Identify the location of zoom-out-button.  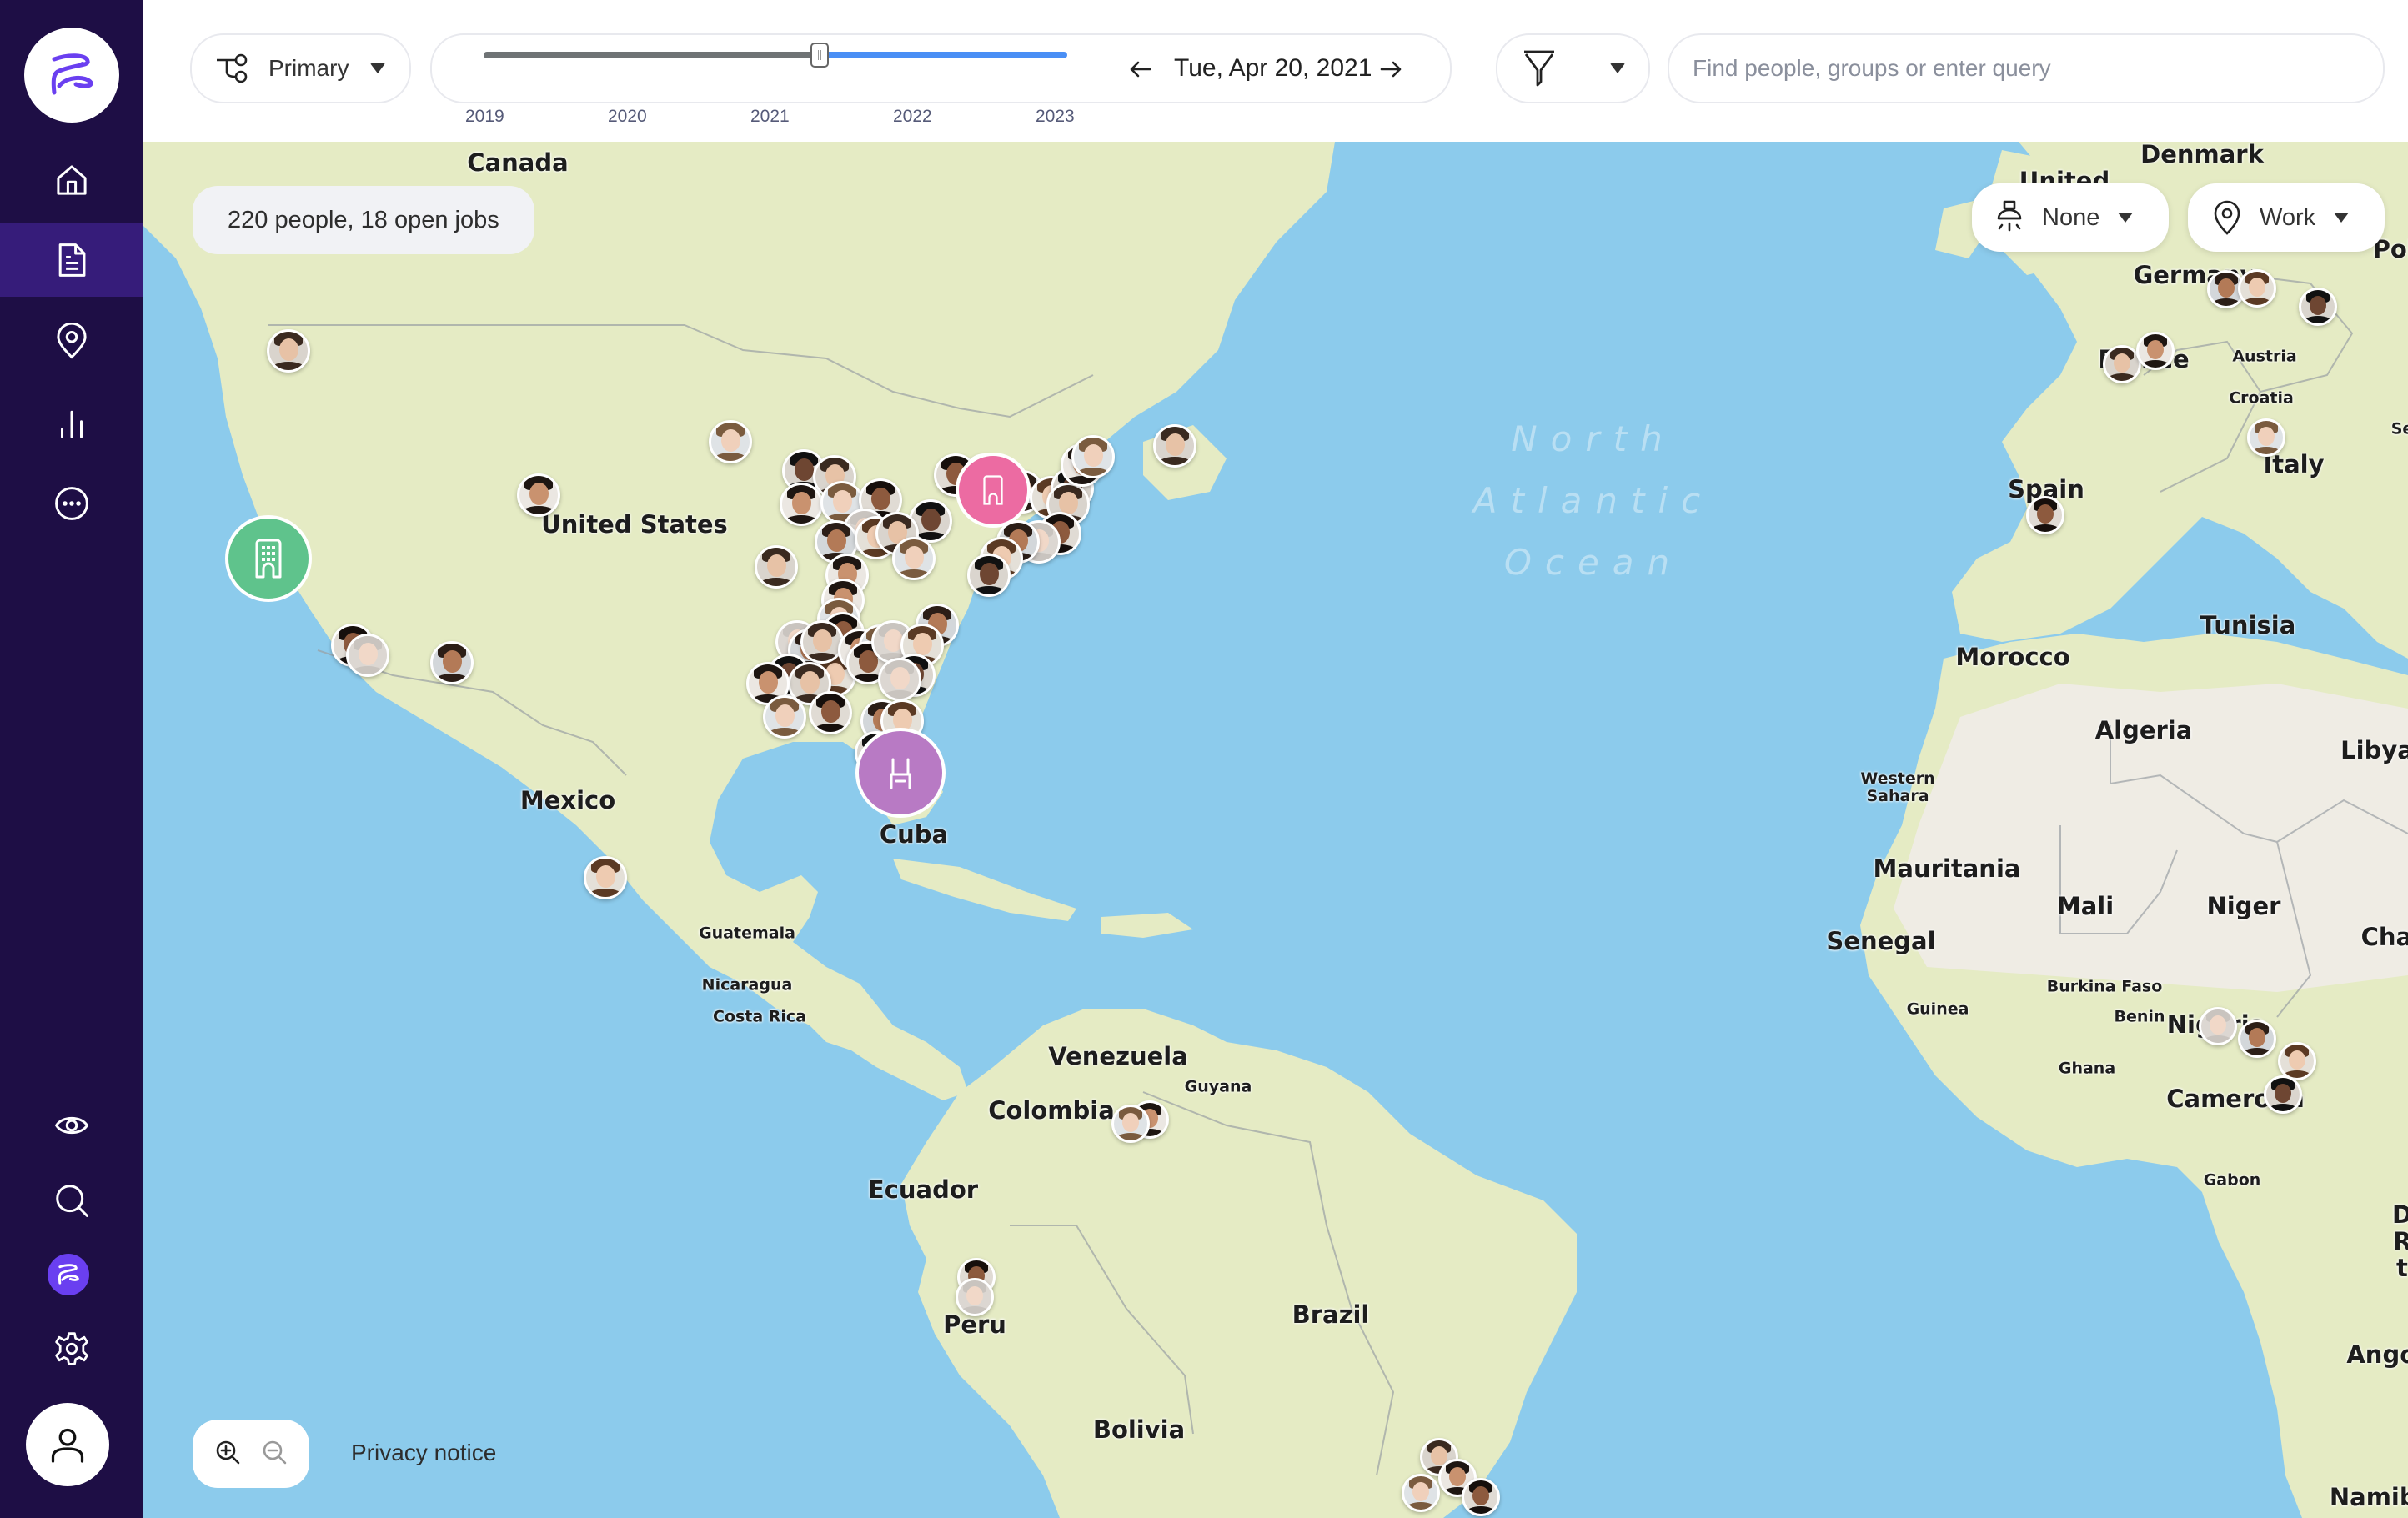
(274, 1454).